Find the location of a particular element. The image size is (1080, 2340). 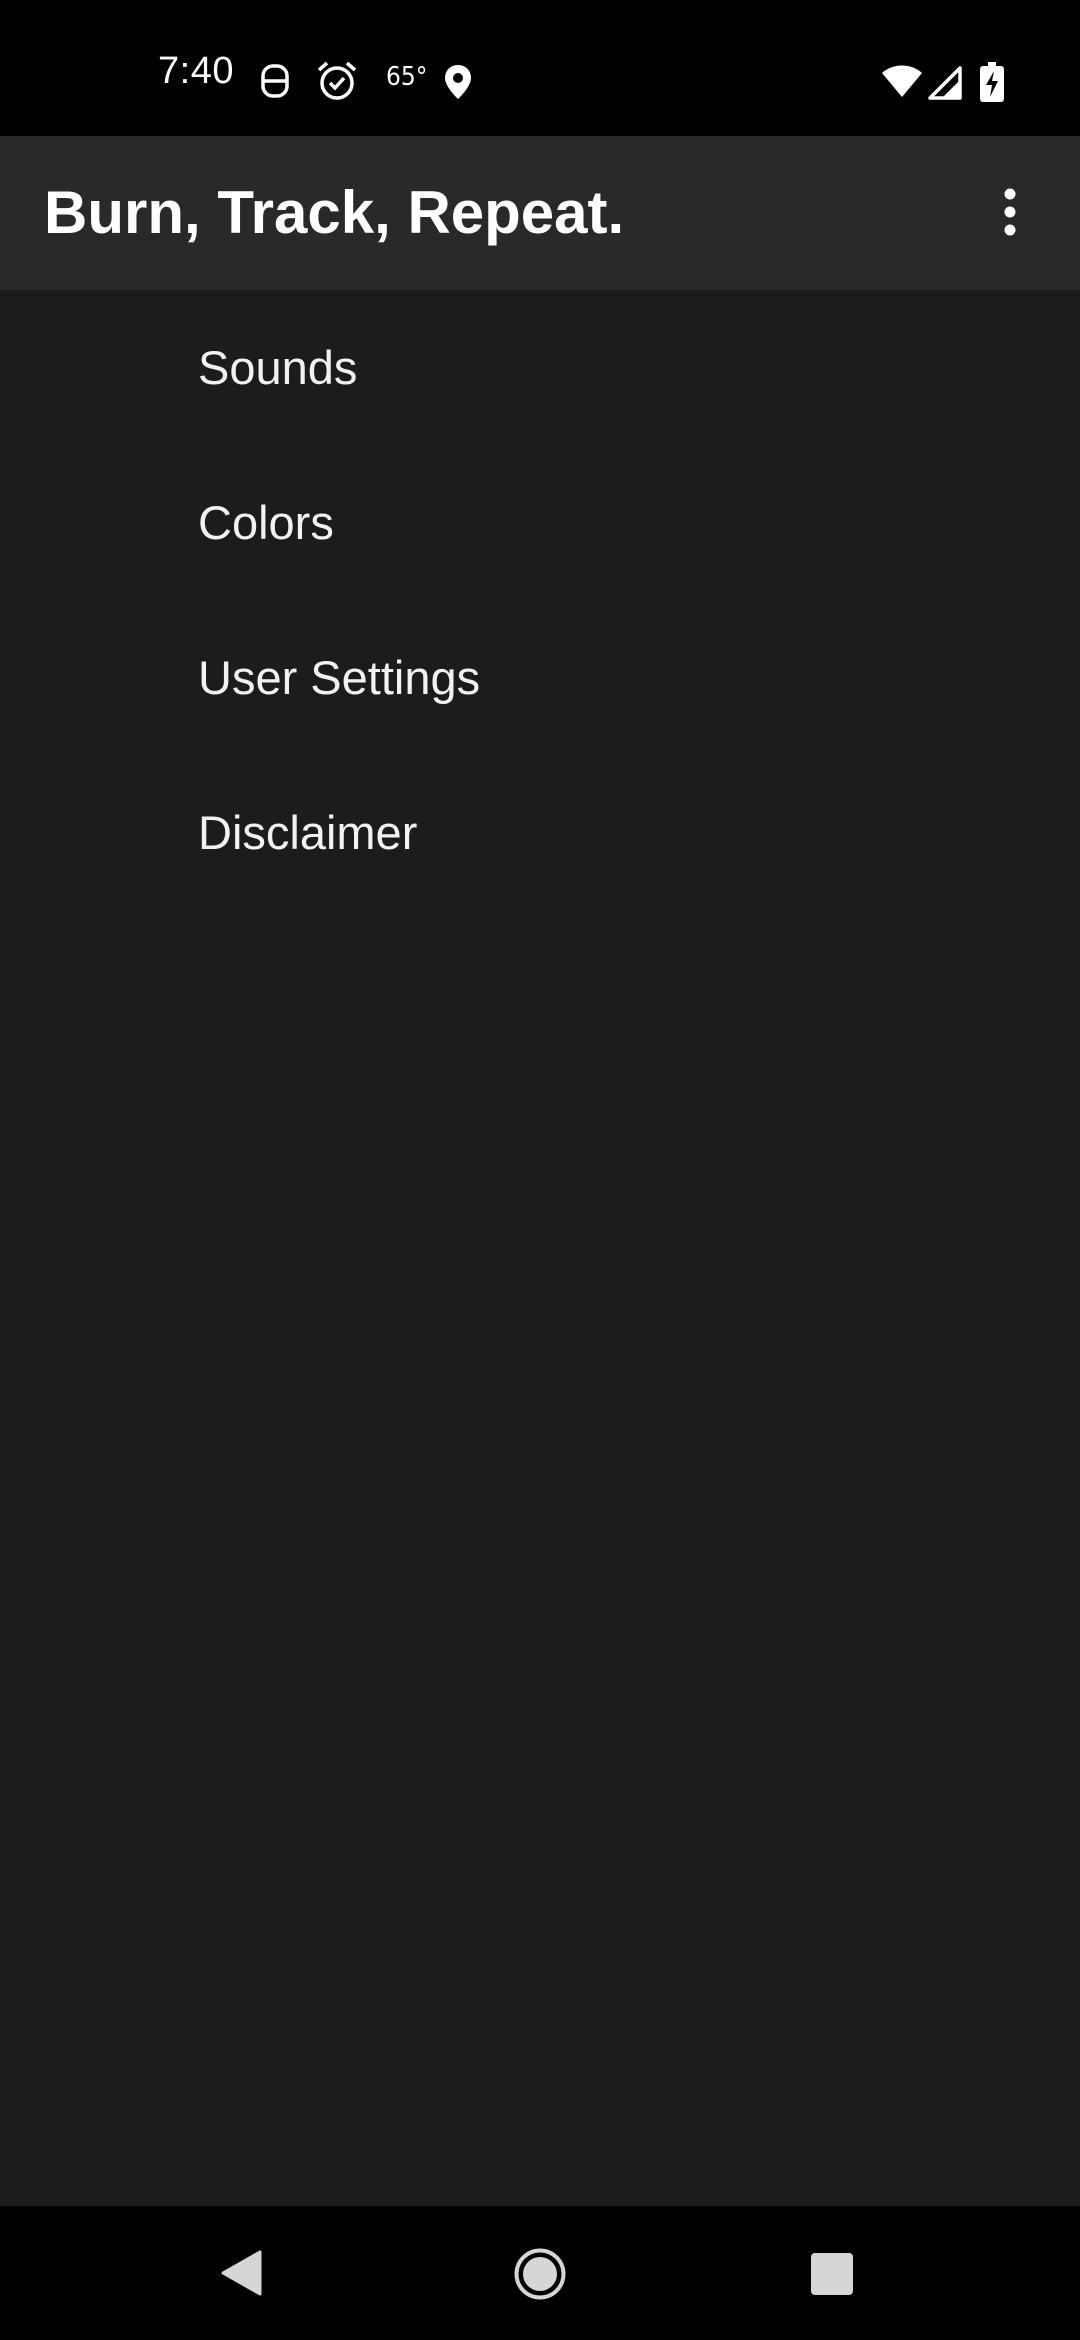

recents-button is located at coordinates (832, 2273).